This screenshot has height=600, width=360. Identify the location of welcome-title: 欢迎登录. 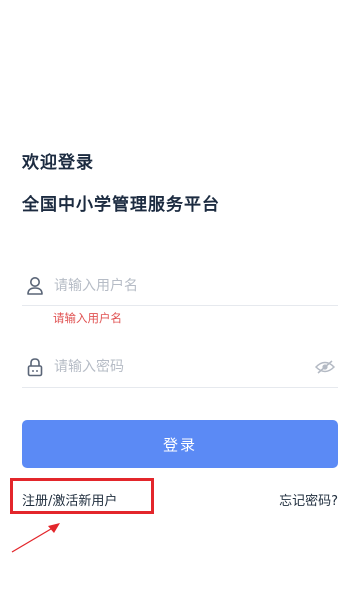
(58, 163).